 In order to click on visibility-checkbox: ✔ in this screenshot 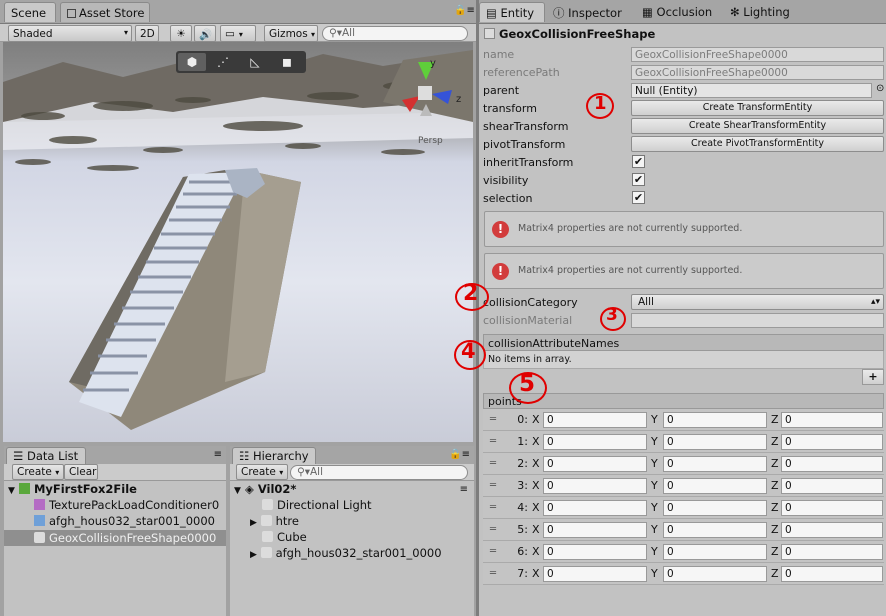, I will do `click(638, 179)`.